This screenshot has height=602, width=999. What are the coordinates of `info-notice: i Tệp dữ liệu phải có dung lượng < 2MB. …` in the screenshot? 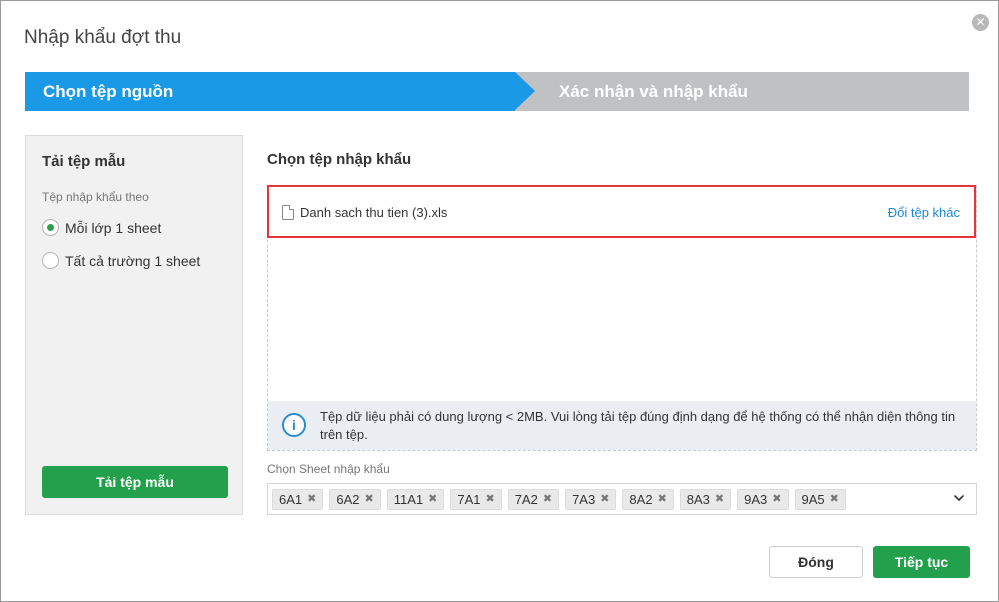 It's located at (622, 425).